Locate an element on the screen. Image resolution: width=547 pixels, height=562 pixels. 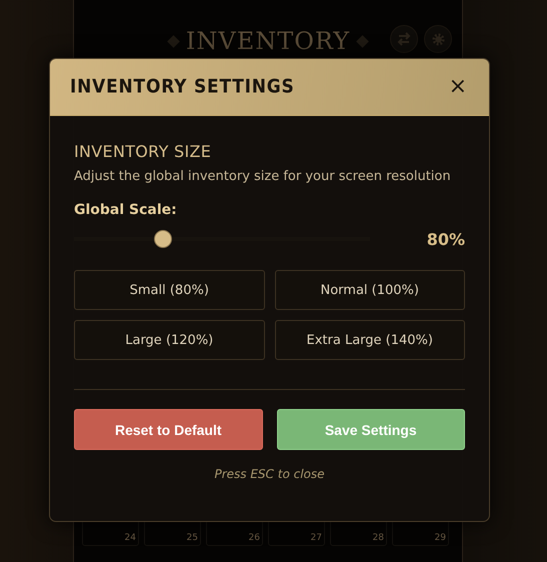
save-button: Save Settings is located at coordinates (370, 429).